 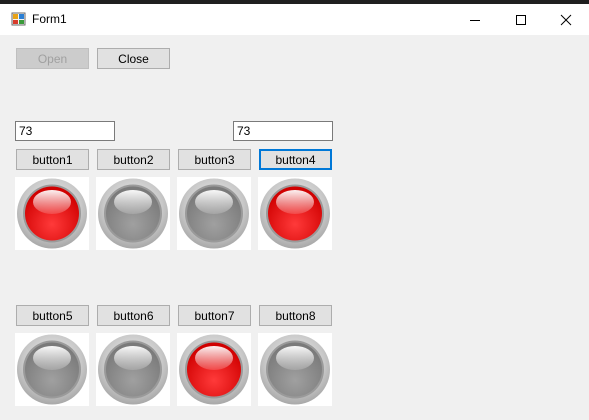 I want to click on button2: button2, so click(x=133, y=159).